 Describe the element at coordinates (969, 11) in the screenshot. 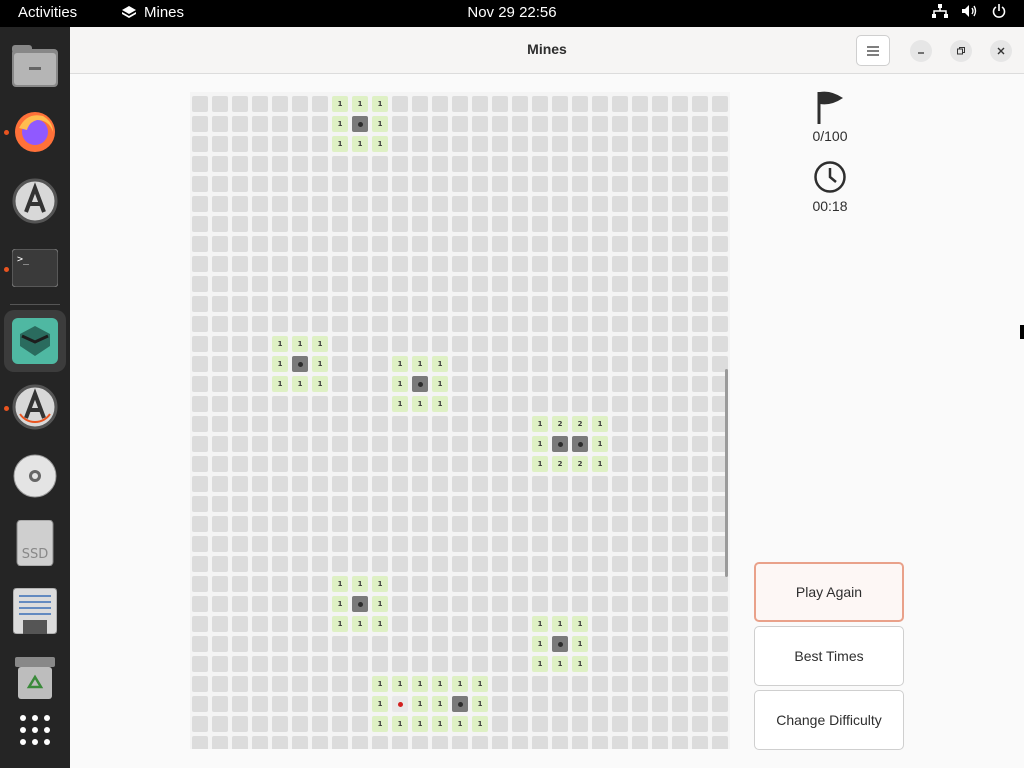

I see `system-tray` at that location.